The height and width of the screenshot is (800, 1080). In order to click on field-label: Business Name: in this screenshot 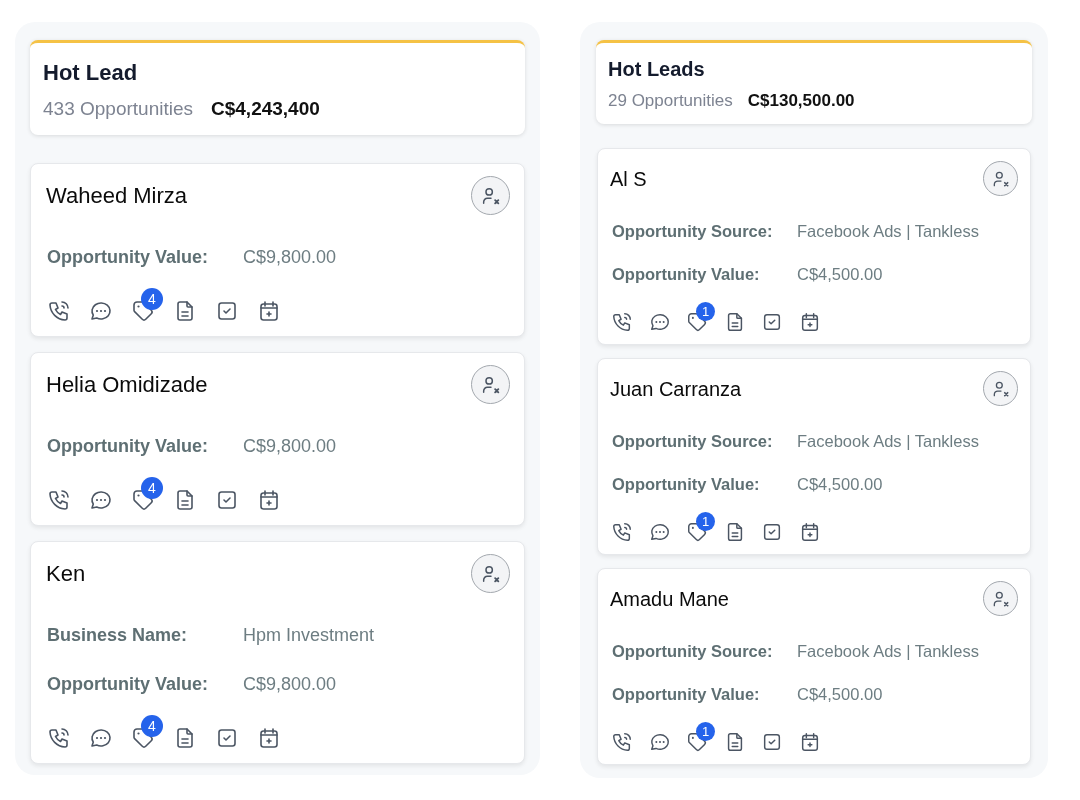, I will do `click(118, 635)`.